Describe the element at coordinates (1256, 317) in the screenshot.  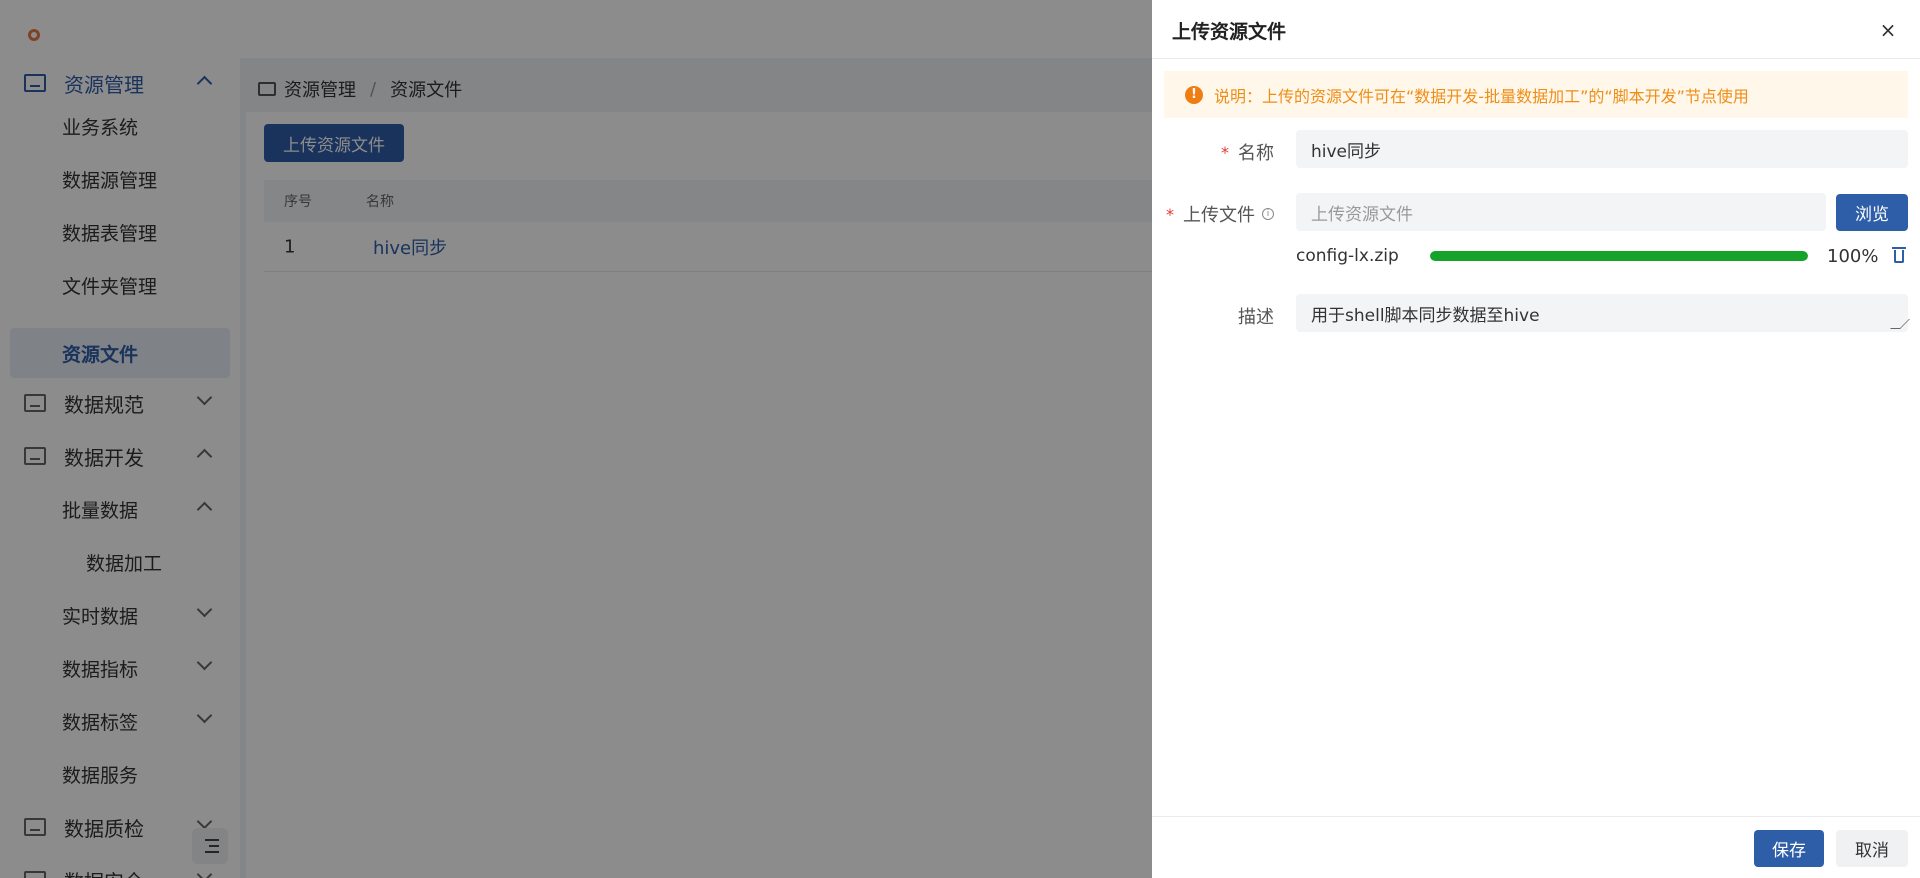
I see `desc-label: 描述` at that location.